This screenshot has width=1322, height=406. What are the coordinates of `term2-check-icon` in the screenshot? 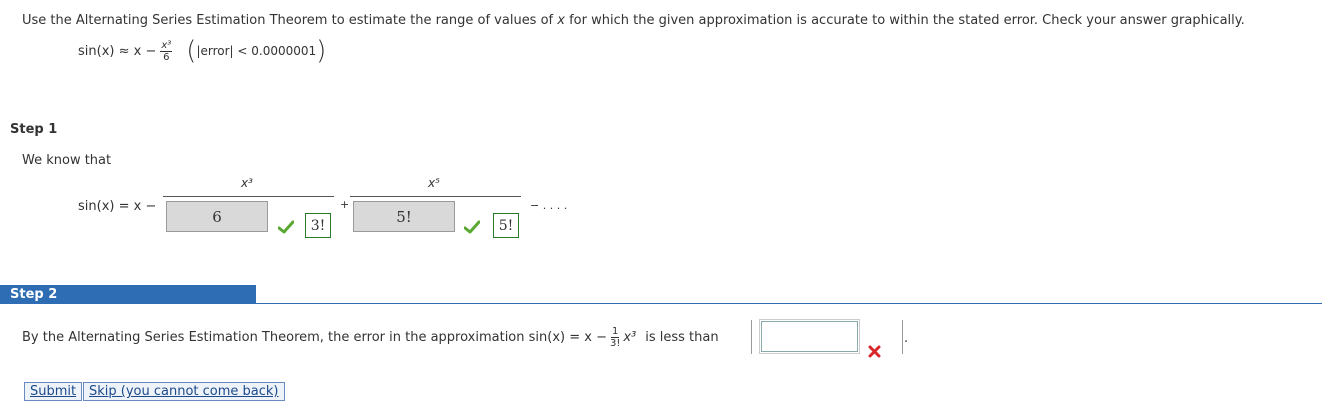 It's located at (472, 229).